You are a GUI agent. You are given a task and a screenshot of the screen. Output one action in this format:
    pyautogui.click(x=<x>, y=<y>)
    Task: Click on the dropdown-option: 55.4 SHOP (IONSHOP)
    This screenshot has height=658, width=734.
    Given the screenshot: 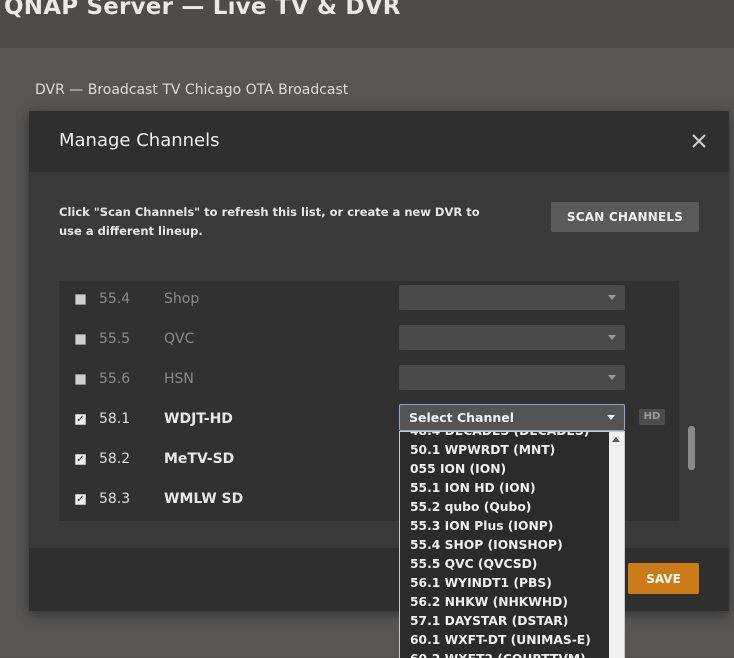 What is the action you would take?
    pyautogui.click(x=505, y=545)
    